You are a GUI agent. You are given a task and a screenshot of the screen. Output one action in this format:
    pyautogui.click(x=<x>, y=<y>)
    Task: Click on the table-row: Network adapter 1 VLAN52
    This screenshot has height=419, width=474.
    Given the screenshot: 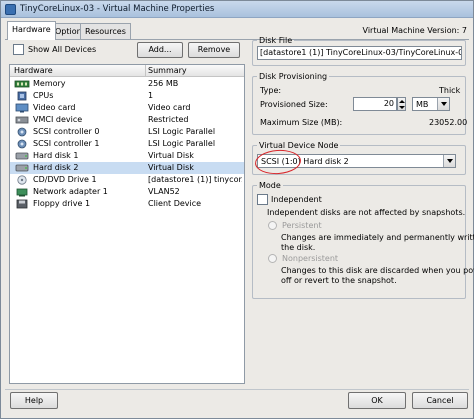 What is the action you would take?
    pyautogui.click(x=127, y=192)
    